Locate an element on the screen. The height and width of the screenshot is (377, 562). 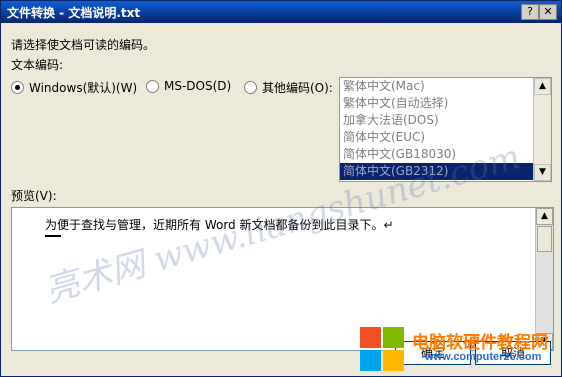
windows-logo-icon is located at coordinates (383, 350).